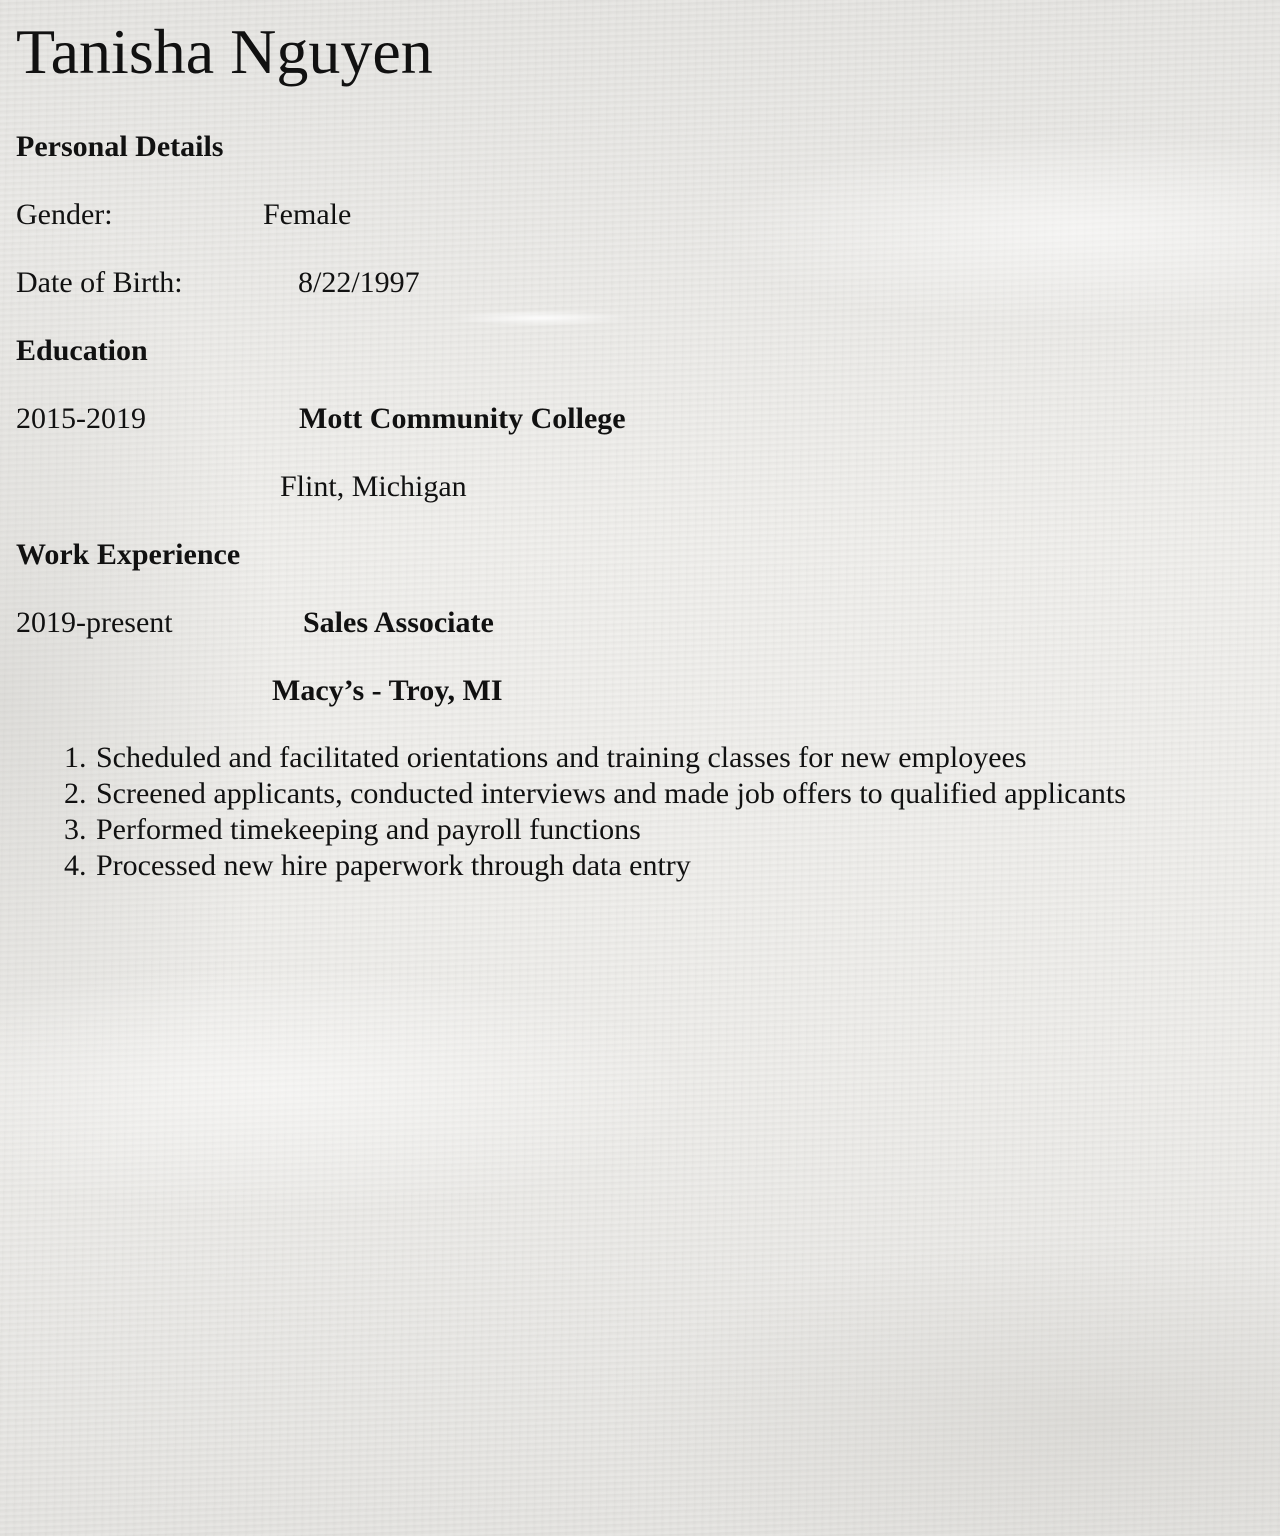  I want to click on school-name: Mott Community College, so click(462, 418).